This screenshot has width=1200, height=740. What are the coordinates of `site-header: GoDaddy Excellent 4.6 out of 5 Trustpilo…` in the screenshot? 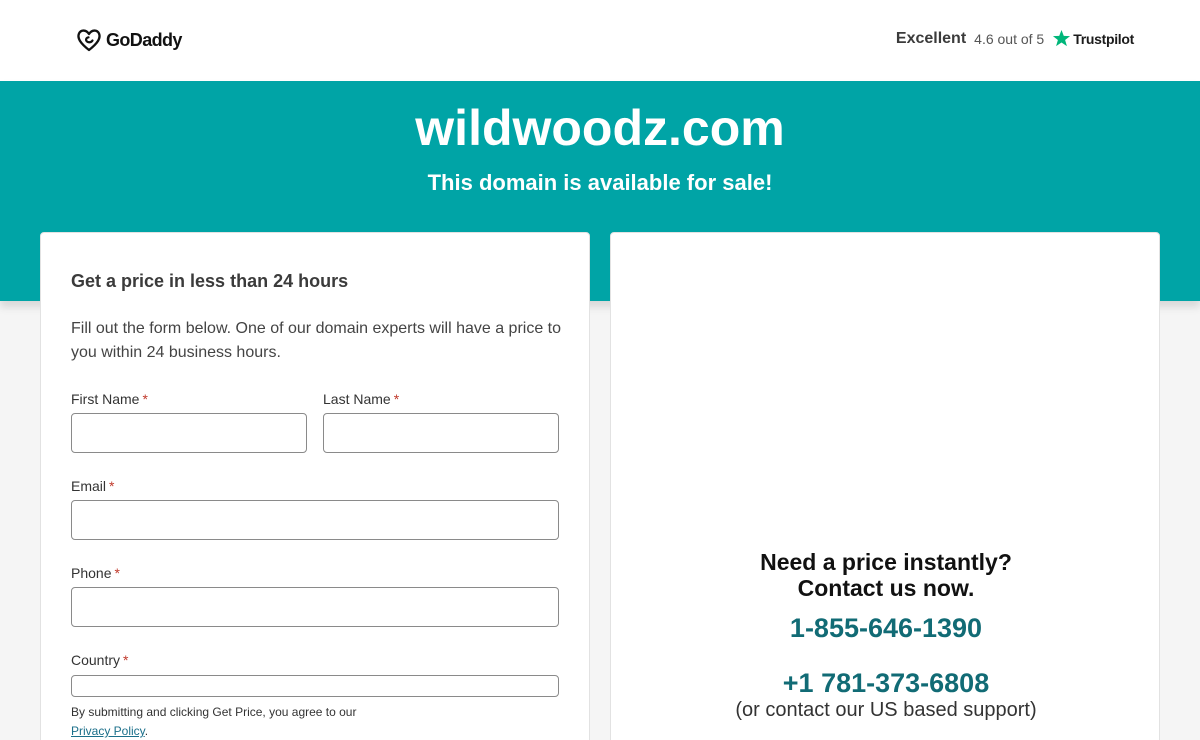 It's located at (600, 40).